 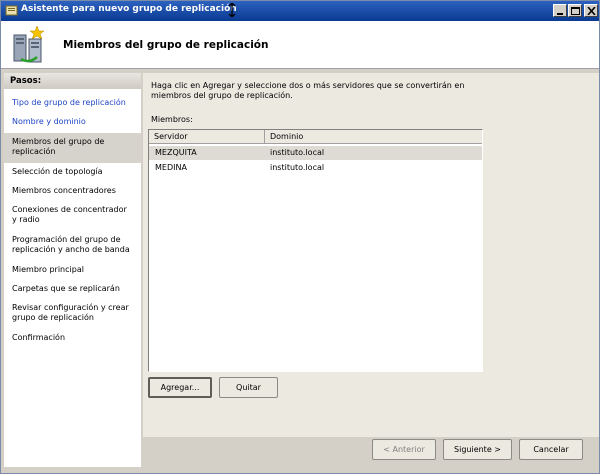 I want to click on minimize-button, so click(x=560, y=10).